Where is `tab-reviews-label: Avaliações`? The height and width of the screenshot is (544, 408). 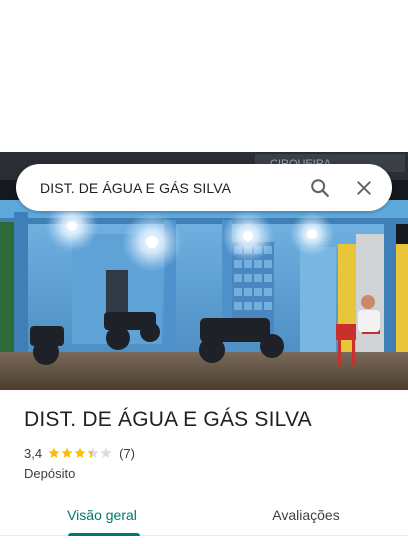
tab-reviews-label: Avaliações is located at coordinates (306, 514).